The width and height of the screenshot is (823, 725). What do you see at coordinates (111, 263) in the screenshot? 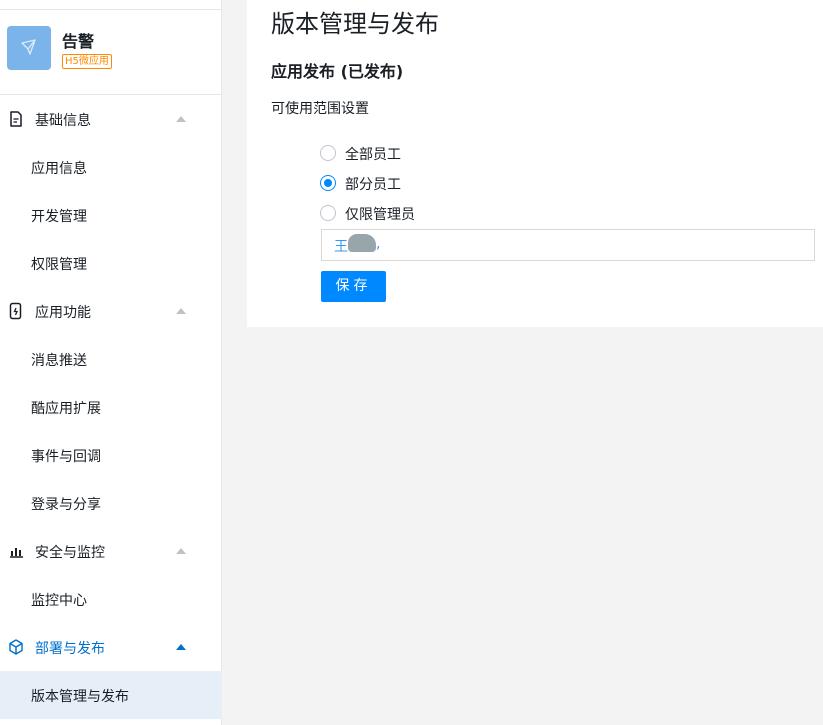
I see `sidebar-item-permissions: 权限管理` at bounding box center [111, 263].